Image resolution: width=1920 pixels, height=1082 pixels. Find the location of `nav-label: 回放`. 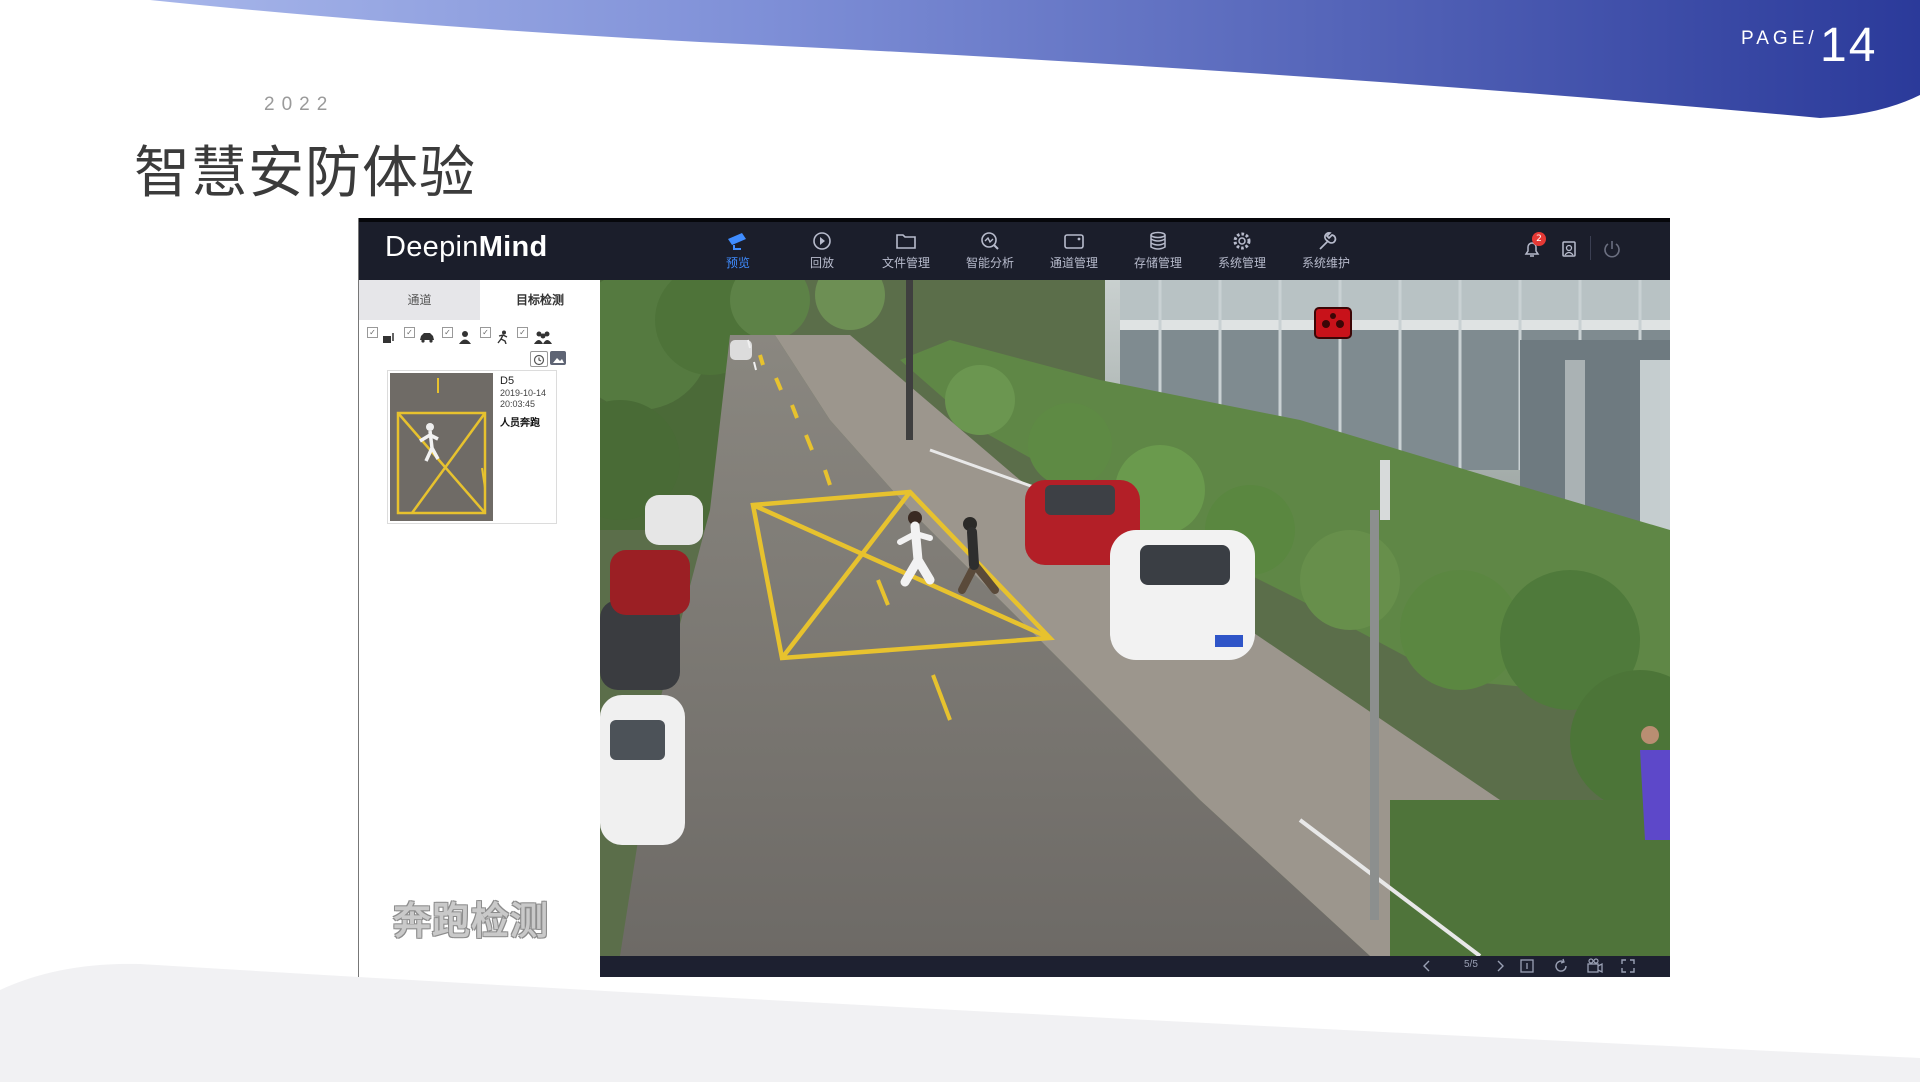

nav-label: 回放 is located at coordinates (821, 263).